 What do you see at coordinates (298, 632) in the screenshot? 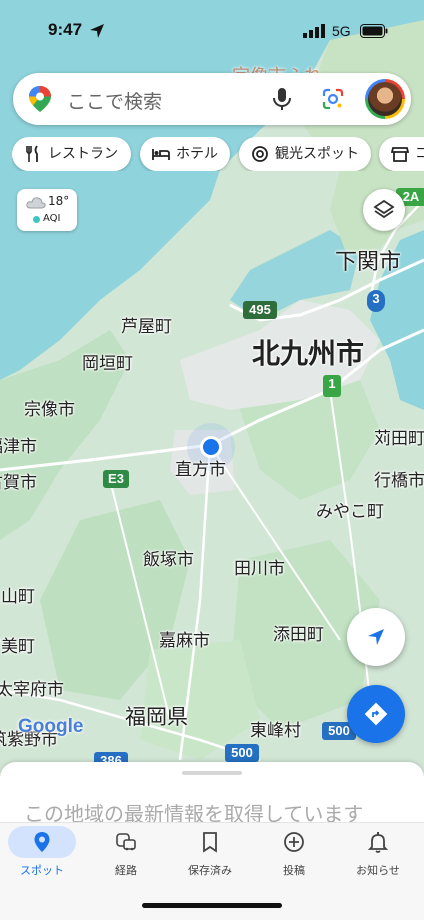
I see `map-label-soeda: 添田町` at bounding box center [298, 632].